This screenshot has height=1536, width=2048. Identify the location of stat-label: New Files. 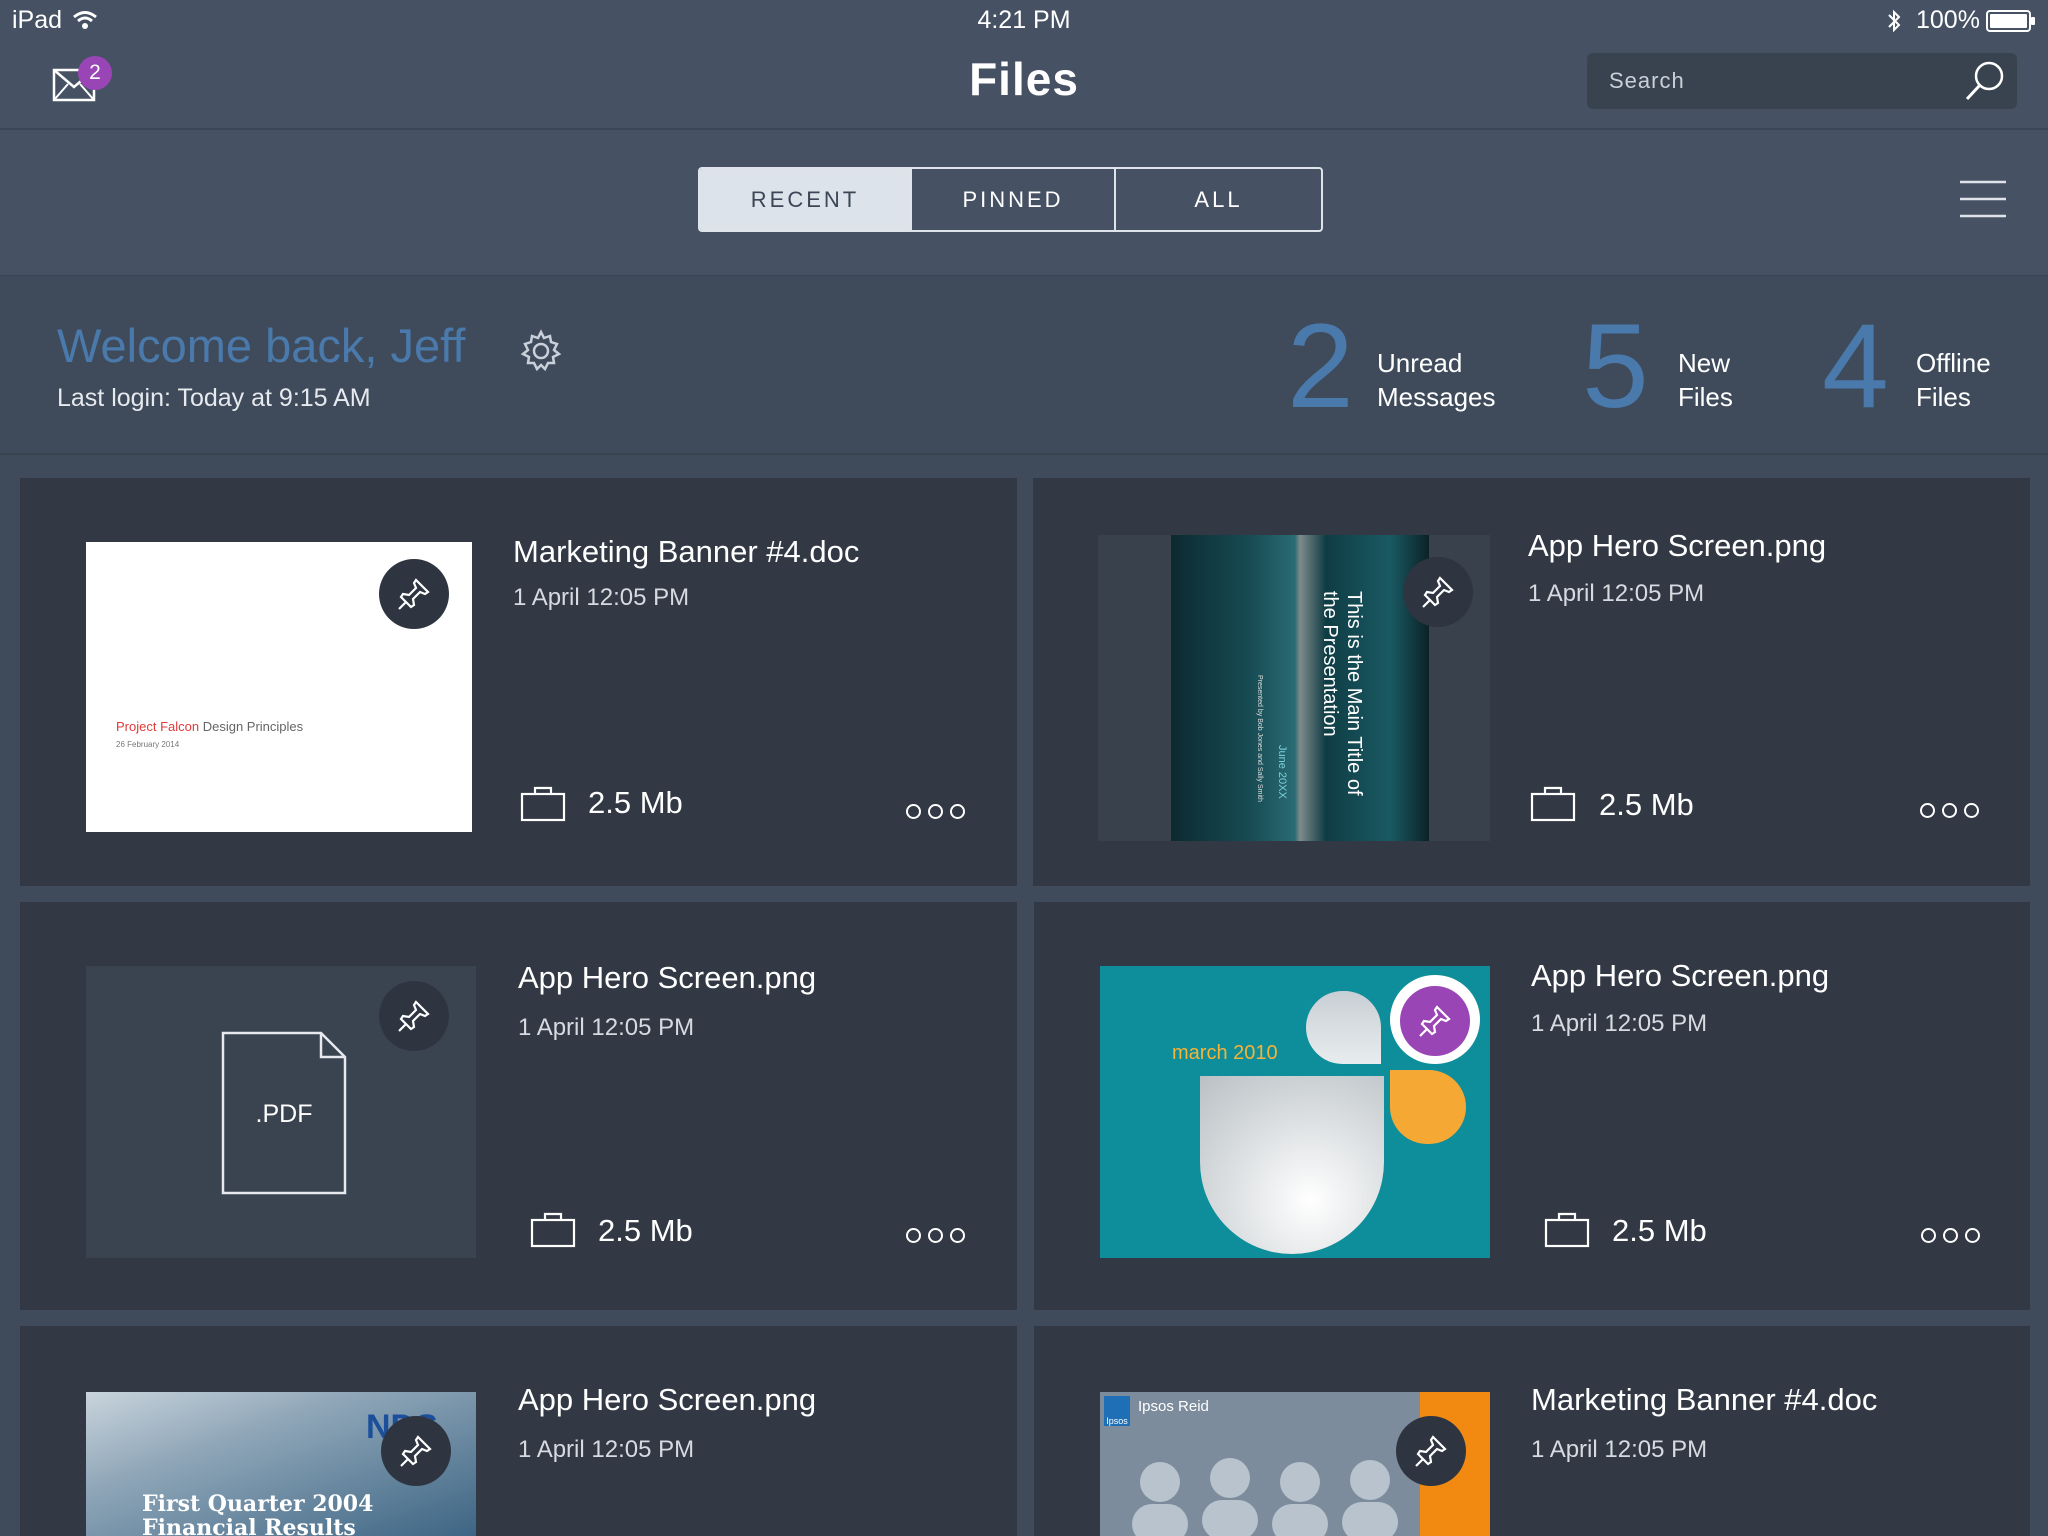
(1705, 380).